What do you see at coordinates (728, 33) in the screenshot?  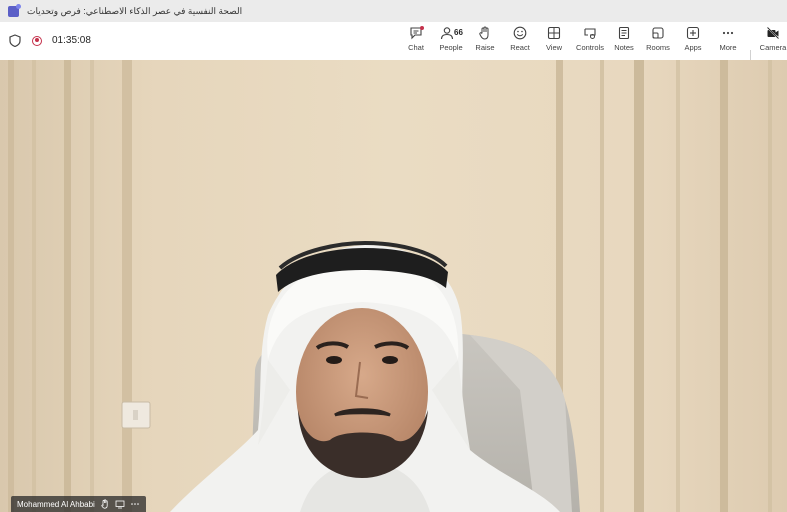 I see `ellipsis-icon` at bounding box center [728, 33].